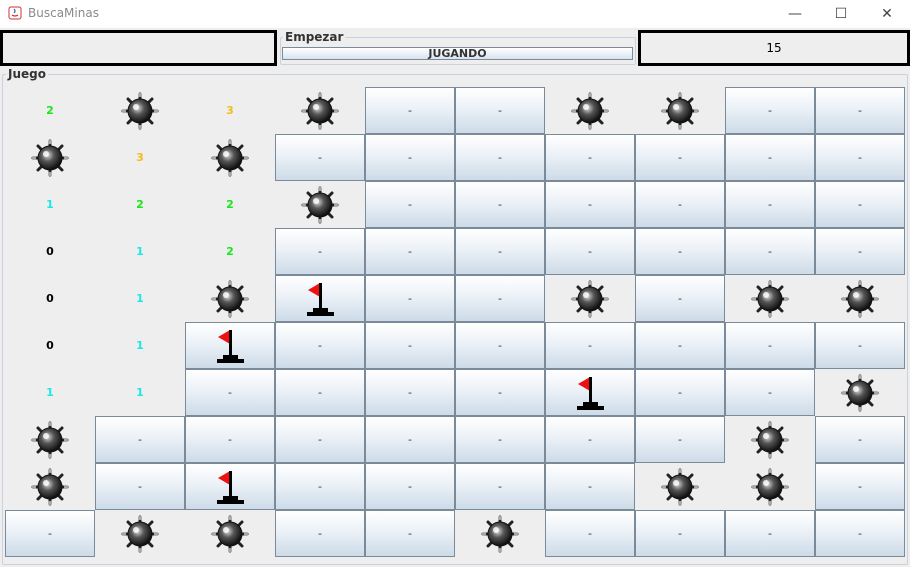 The image size is (910, 567). Describe the element at coordinates (27, 74) in the screenshot. I see `game-legend: Juego` at that location.